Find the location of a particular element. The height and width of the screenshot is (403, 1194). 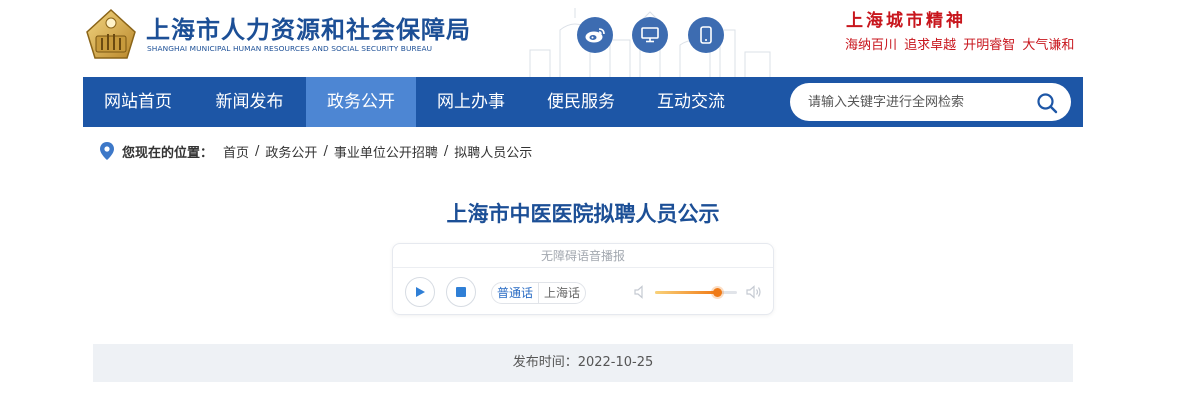

language-selector: 普通话 上海话 is located at coordinates (539, 293).